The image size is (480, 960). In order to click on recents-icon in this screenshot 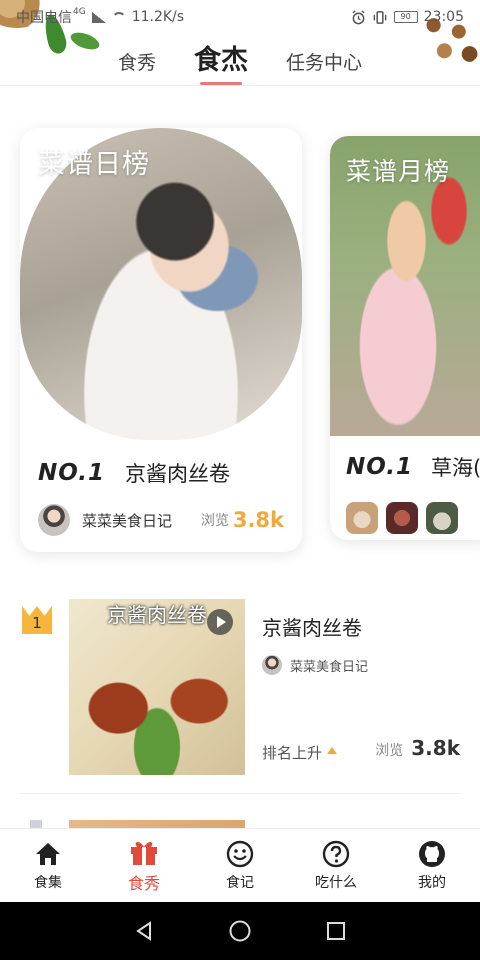, I will do `click(336, 931)`.